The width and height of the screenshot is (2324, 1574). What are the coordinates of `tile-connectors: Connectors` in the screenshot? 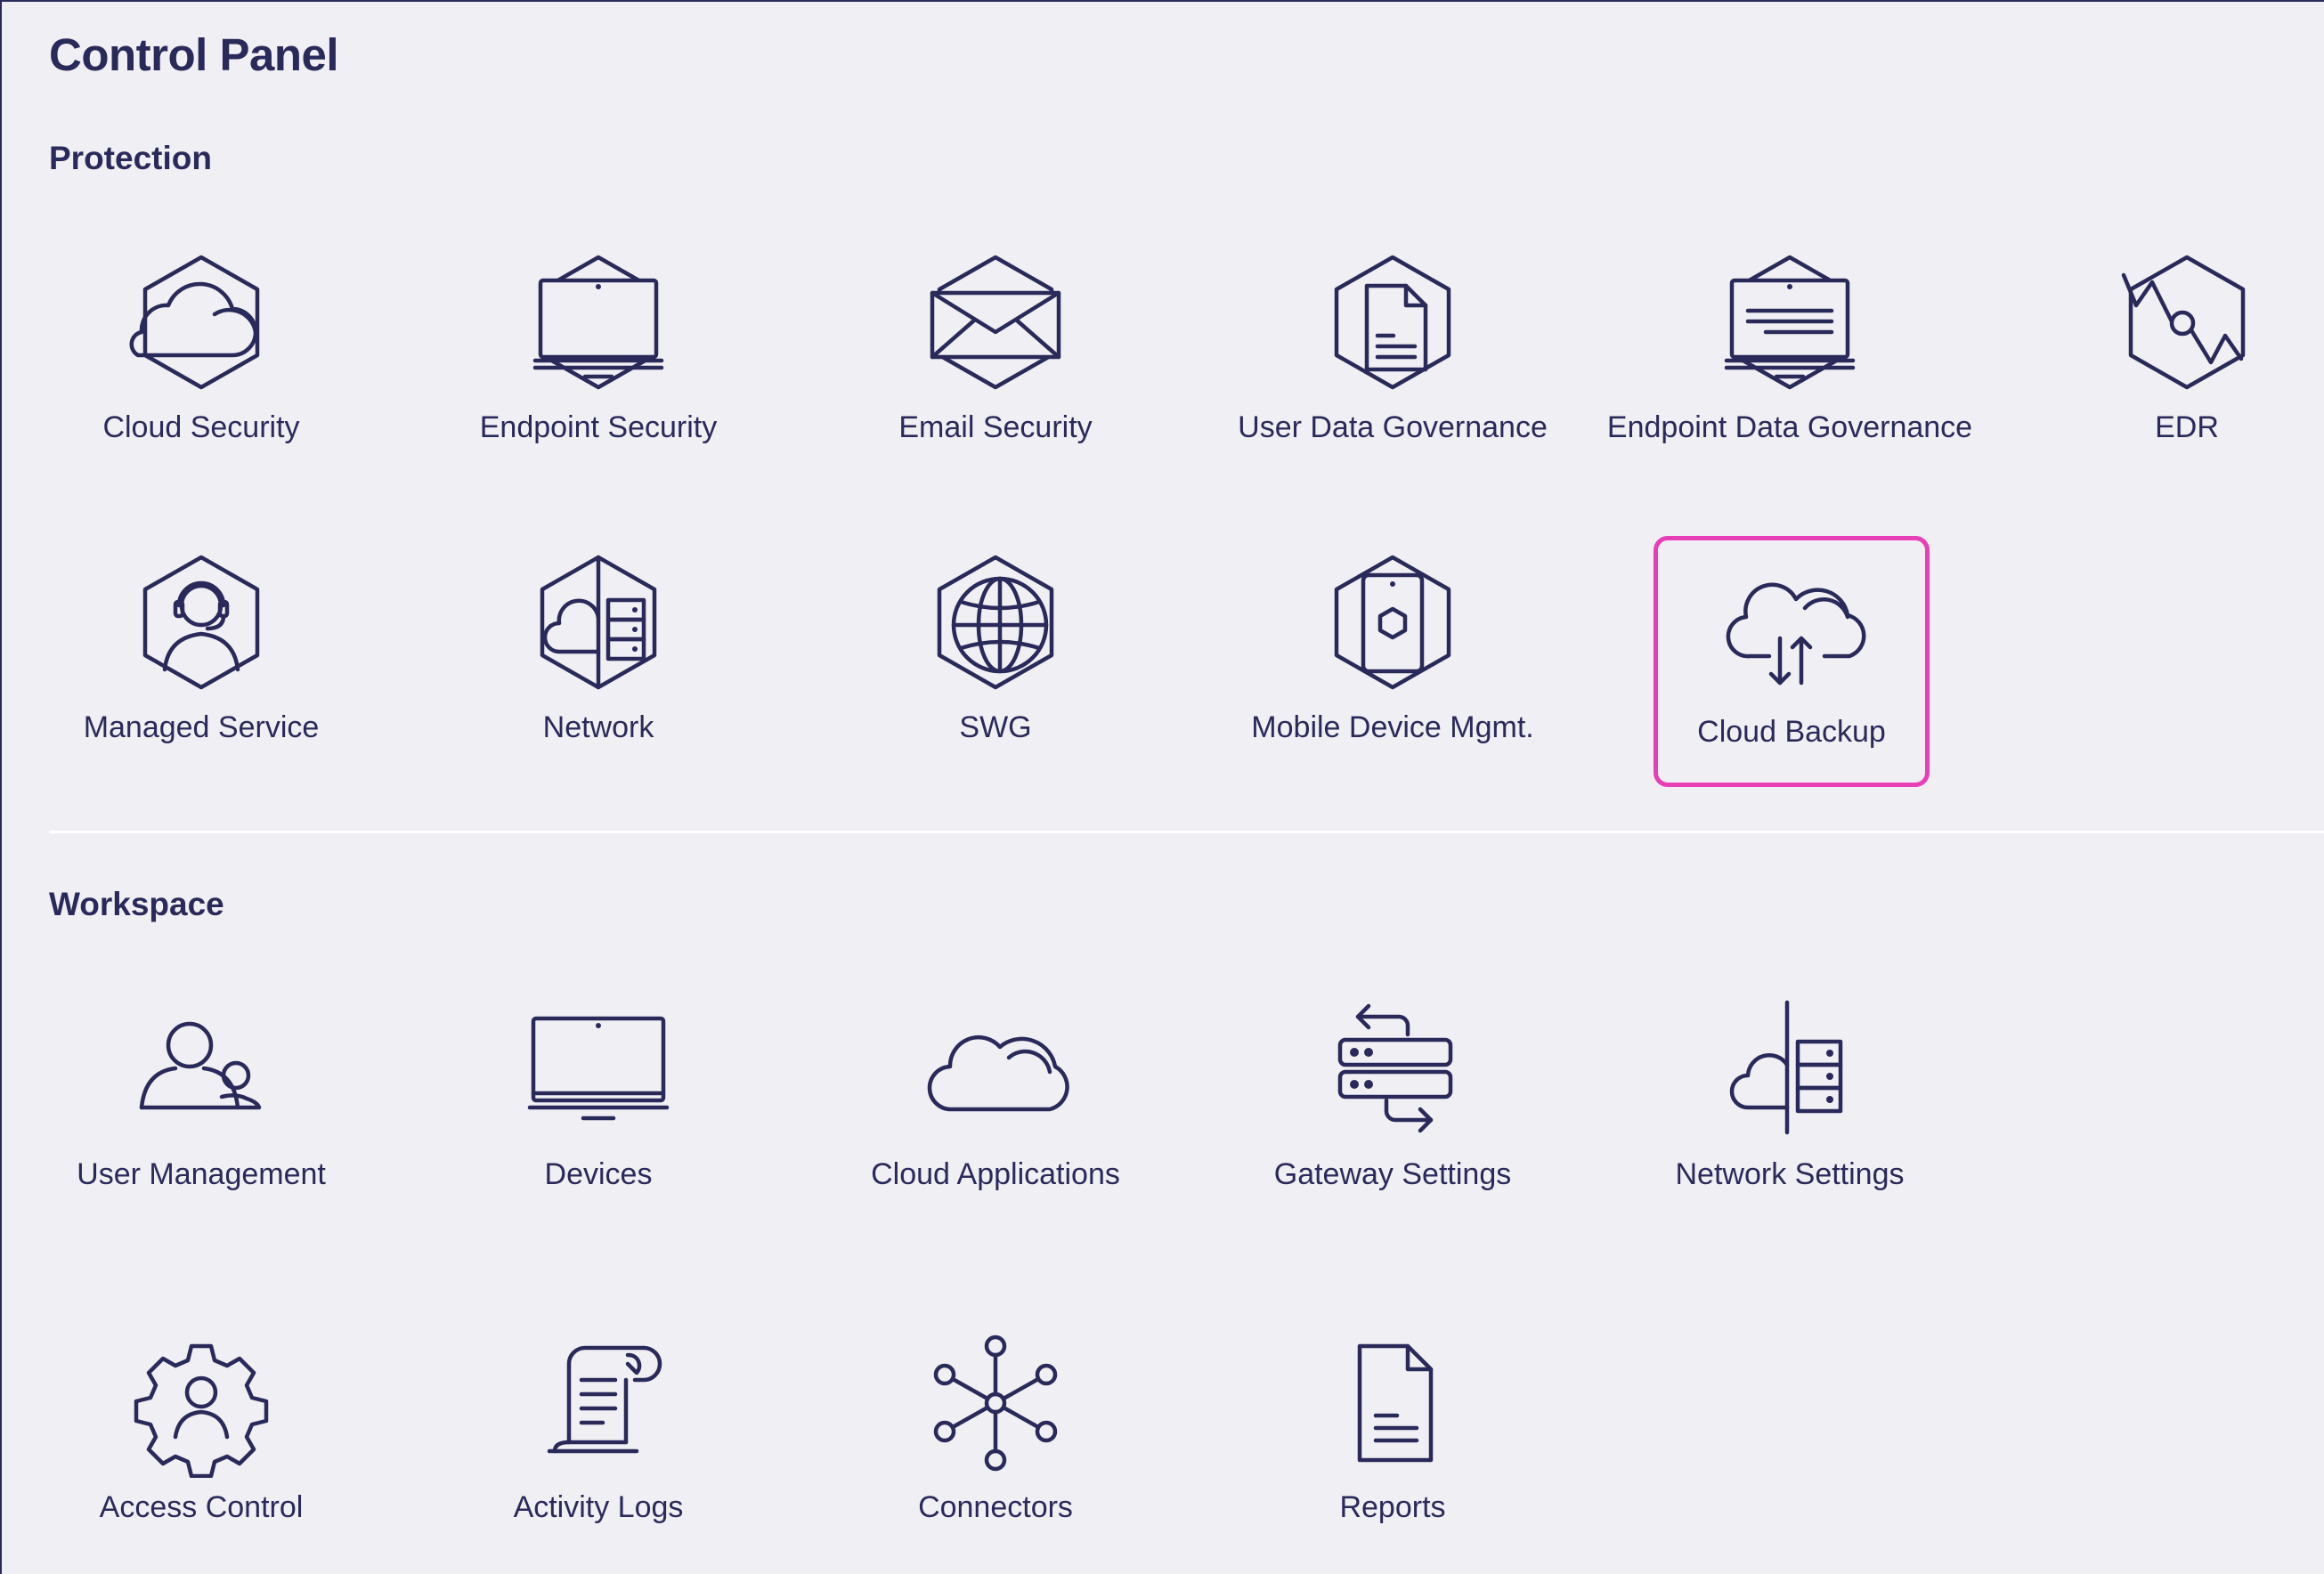 It's located at (996, 1447).